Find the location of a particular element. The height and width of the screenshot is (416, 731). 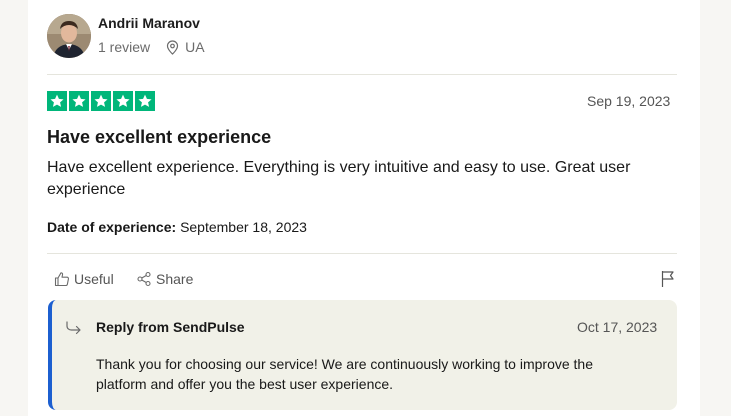

report-button is located at coordinates (668, 281).